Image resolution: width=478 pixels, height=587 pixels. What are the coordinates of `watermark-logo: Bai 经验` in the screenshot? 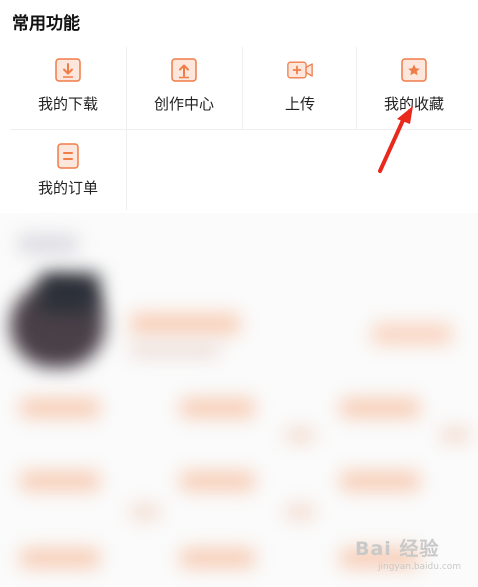 It's located at (397, 549).